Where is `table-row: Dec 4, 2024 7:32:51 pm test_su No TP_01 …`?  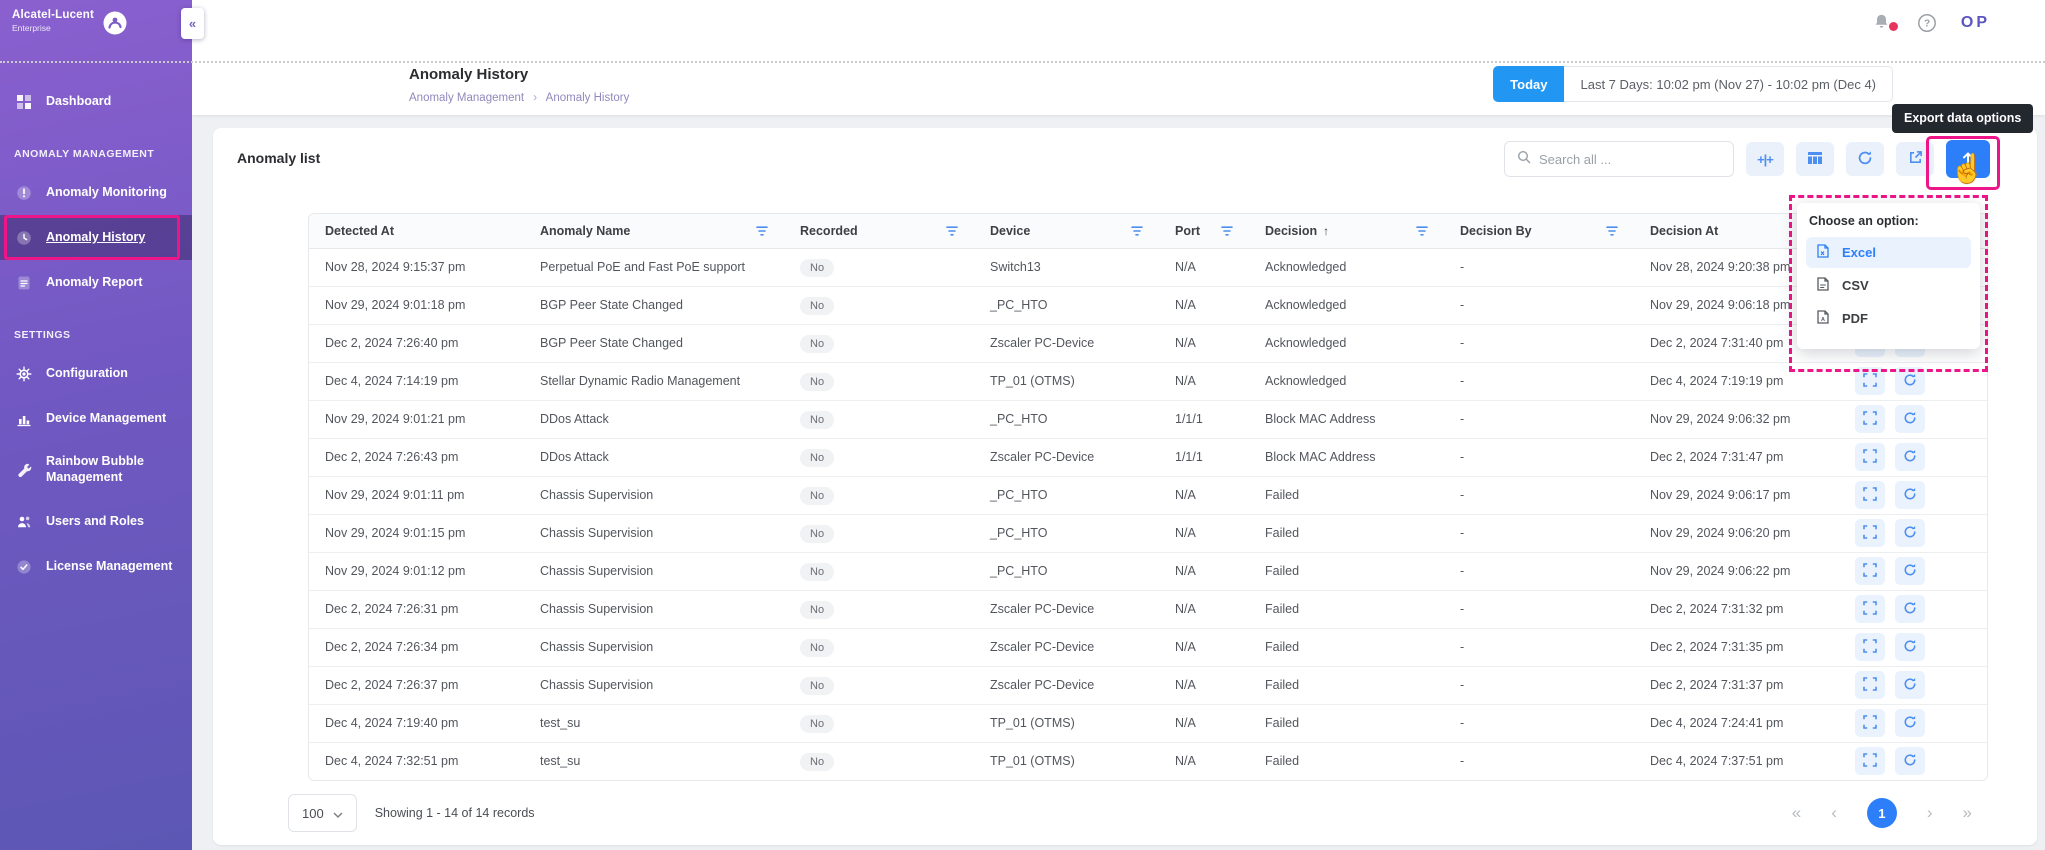 table-row: Dec 4, 2024 7:32:51 pm test_su No TP_01 … is located at coordinates (1148, 761).